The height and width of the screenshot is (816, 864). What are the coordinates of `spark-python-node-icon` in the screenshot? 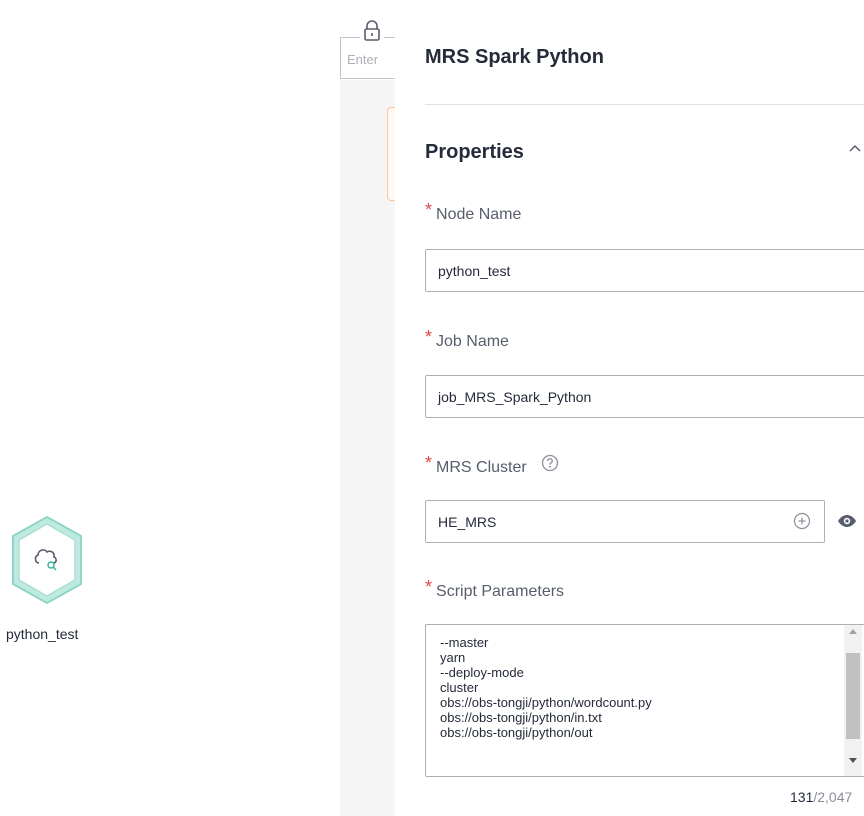 It's located at (47, 560).